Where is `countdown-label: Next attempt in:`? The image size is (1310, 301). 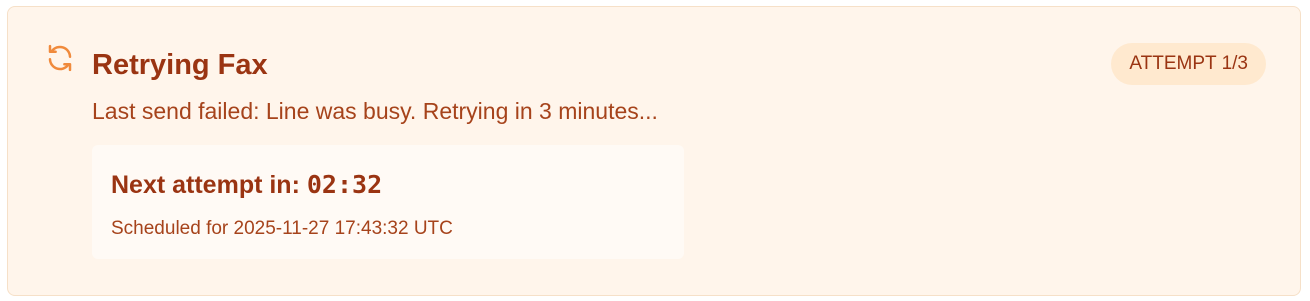 countdown-label: Next attempt in: is located at coordinates (205, 185).